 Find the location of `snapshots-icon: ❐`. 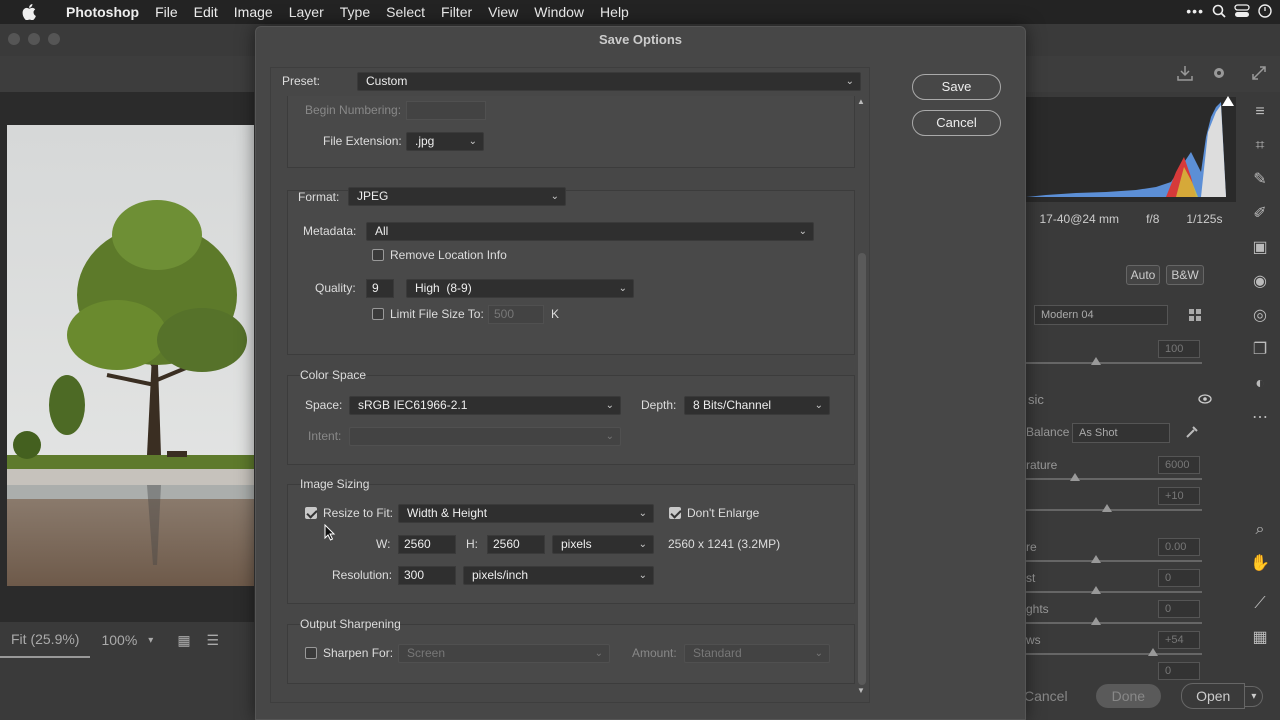

snapshots-icon: ❐ is located at coordinates (1260, 350).